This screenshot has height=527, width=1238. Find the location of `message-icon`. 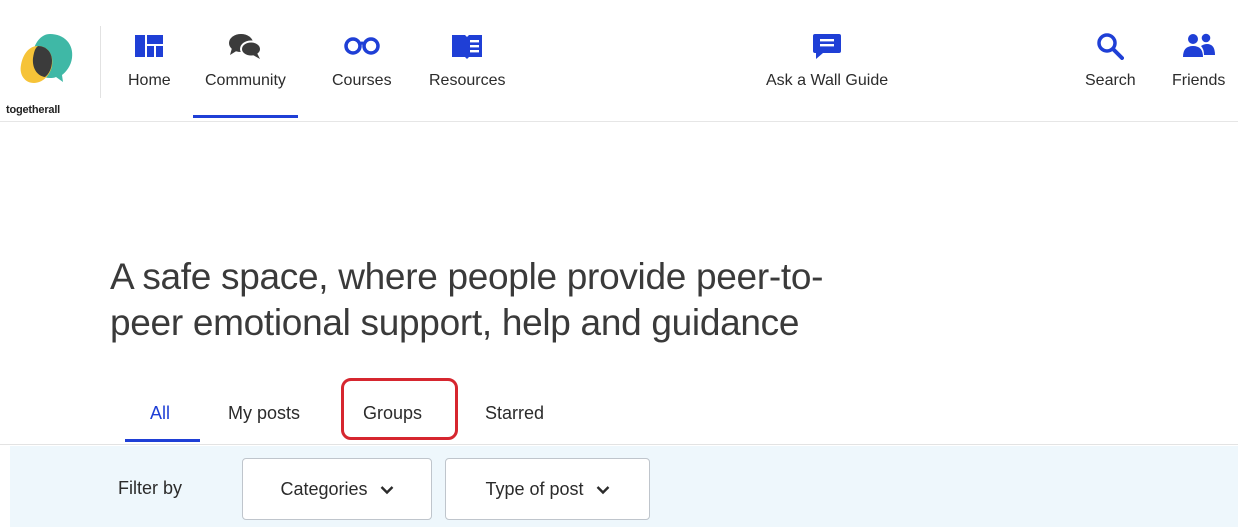

message-icon is located at coordinates (827, 46).